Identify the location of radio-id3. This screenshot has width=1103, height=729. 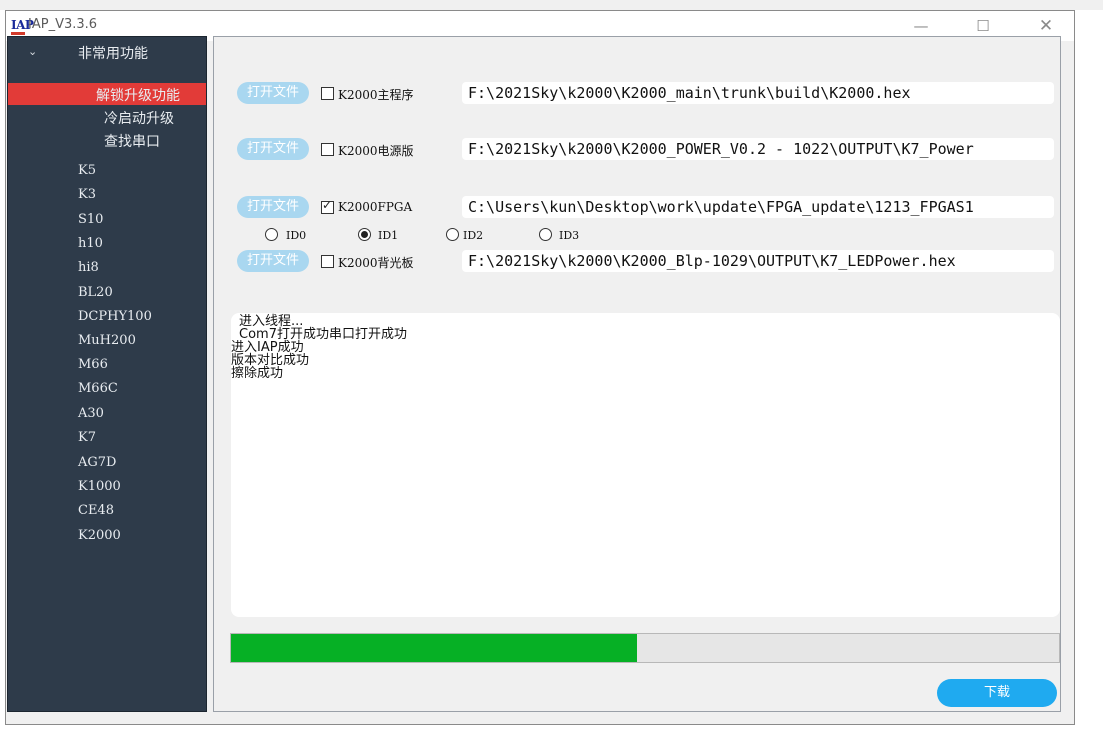
(545, 234).